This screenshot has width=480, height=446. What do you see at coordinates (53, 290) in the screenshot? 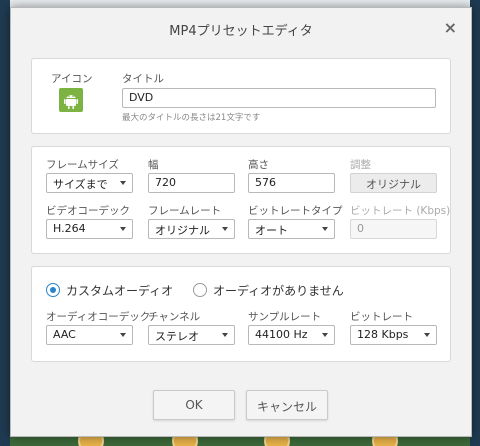
I see `custom-audio-radio` at bounding box center [53, 290].